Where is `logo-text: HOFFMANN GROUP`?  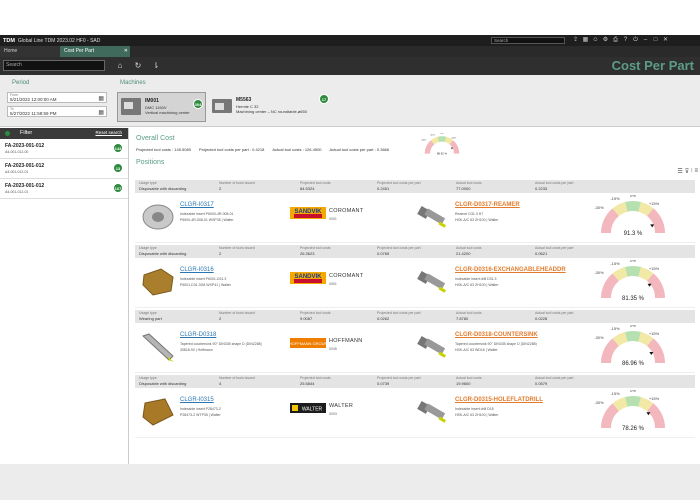
logo-text: HOFFMANN GROUP is located at coordinates (308, 343).